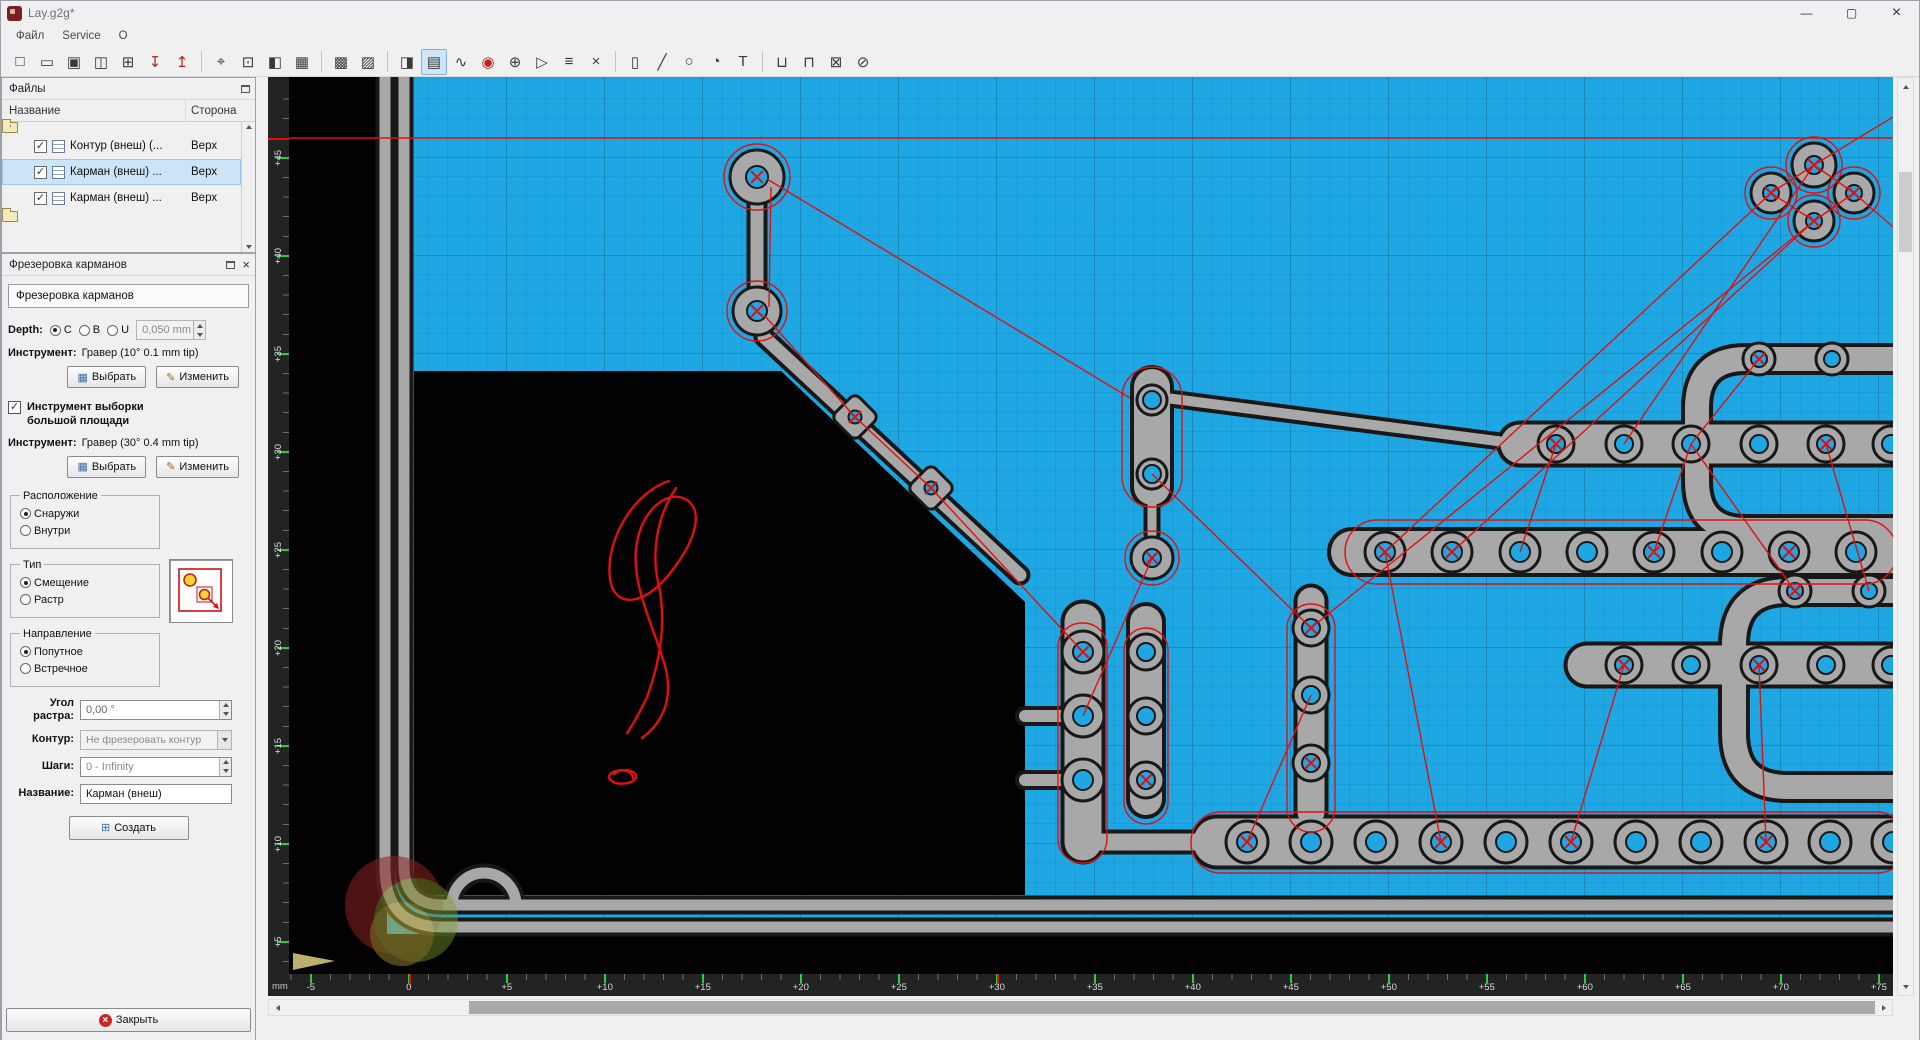 The height and width of the screenshot is (1040, 1920). What do you see at coordinates (275, 62) in the screenshot?
I see `zoom-region-button: ◧` at bounding box center [275, 62].